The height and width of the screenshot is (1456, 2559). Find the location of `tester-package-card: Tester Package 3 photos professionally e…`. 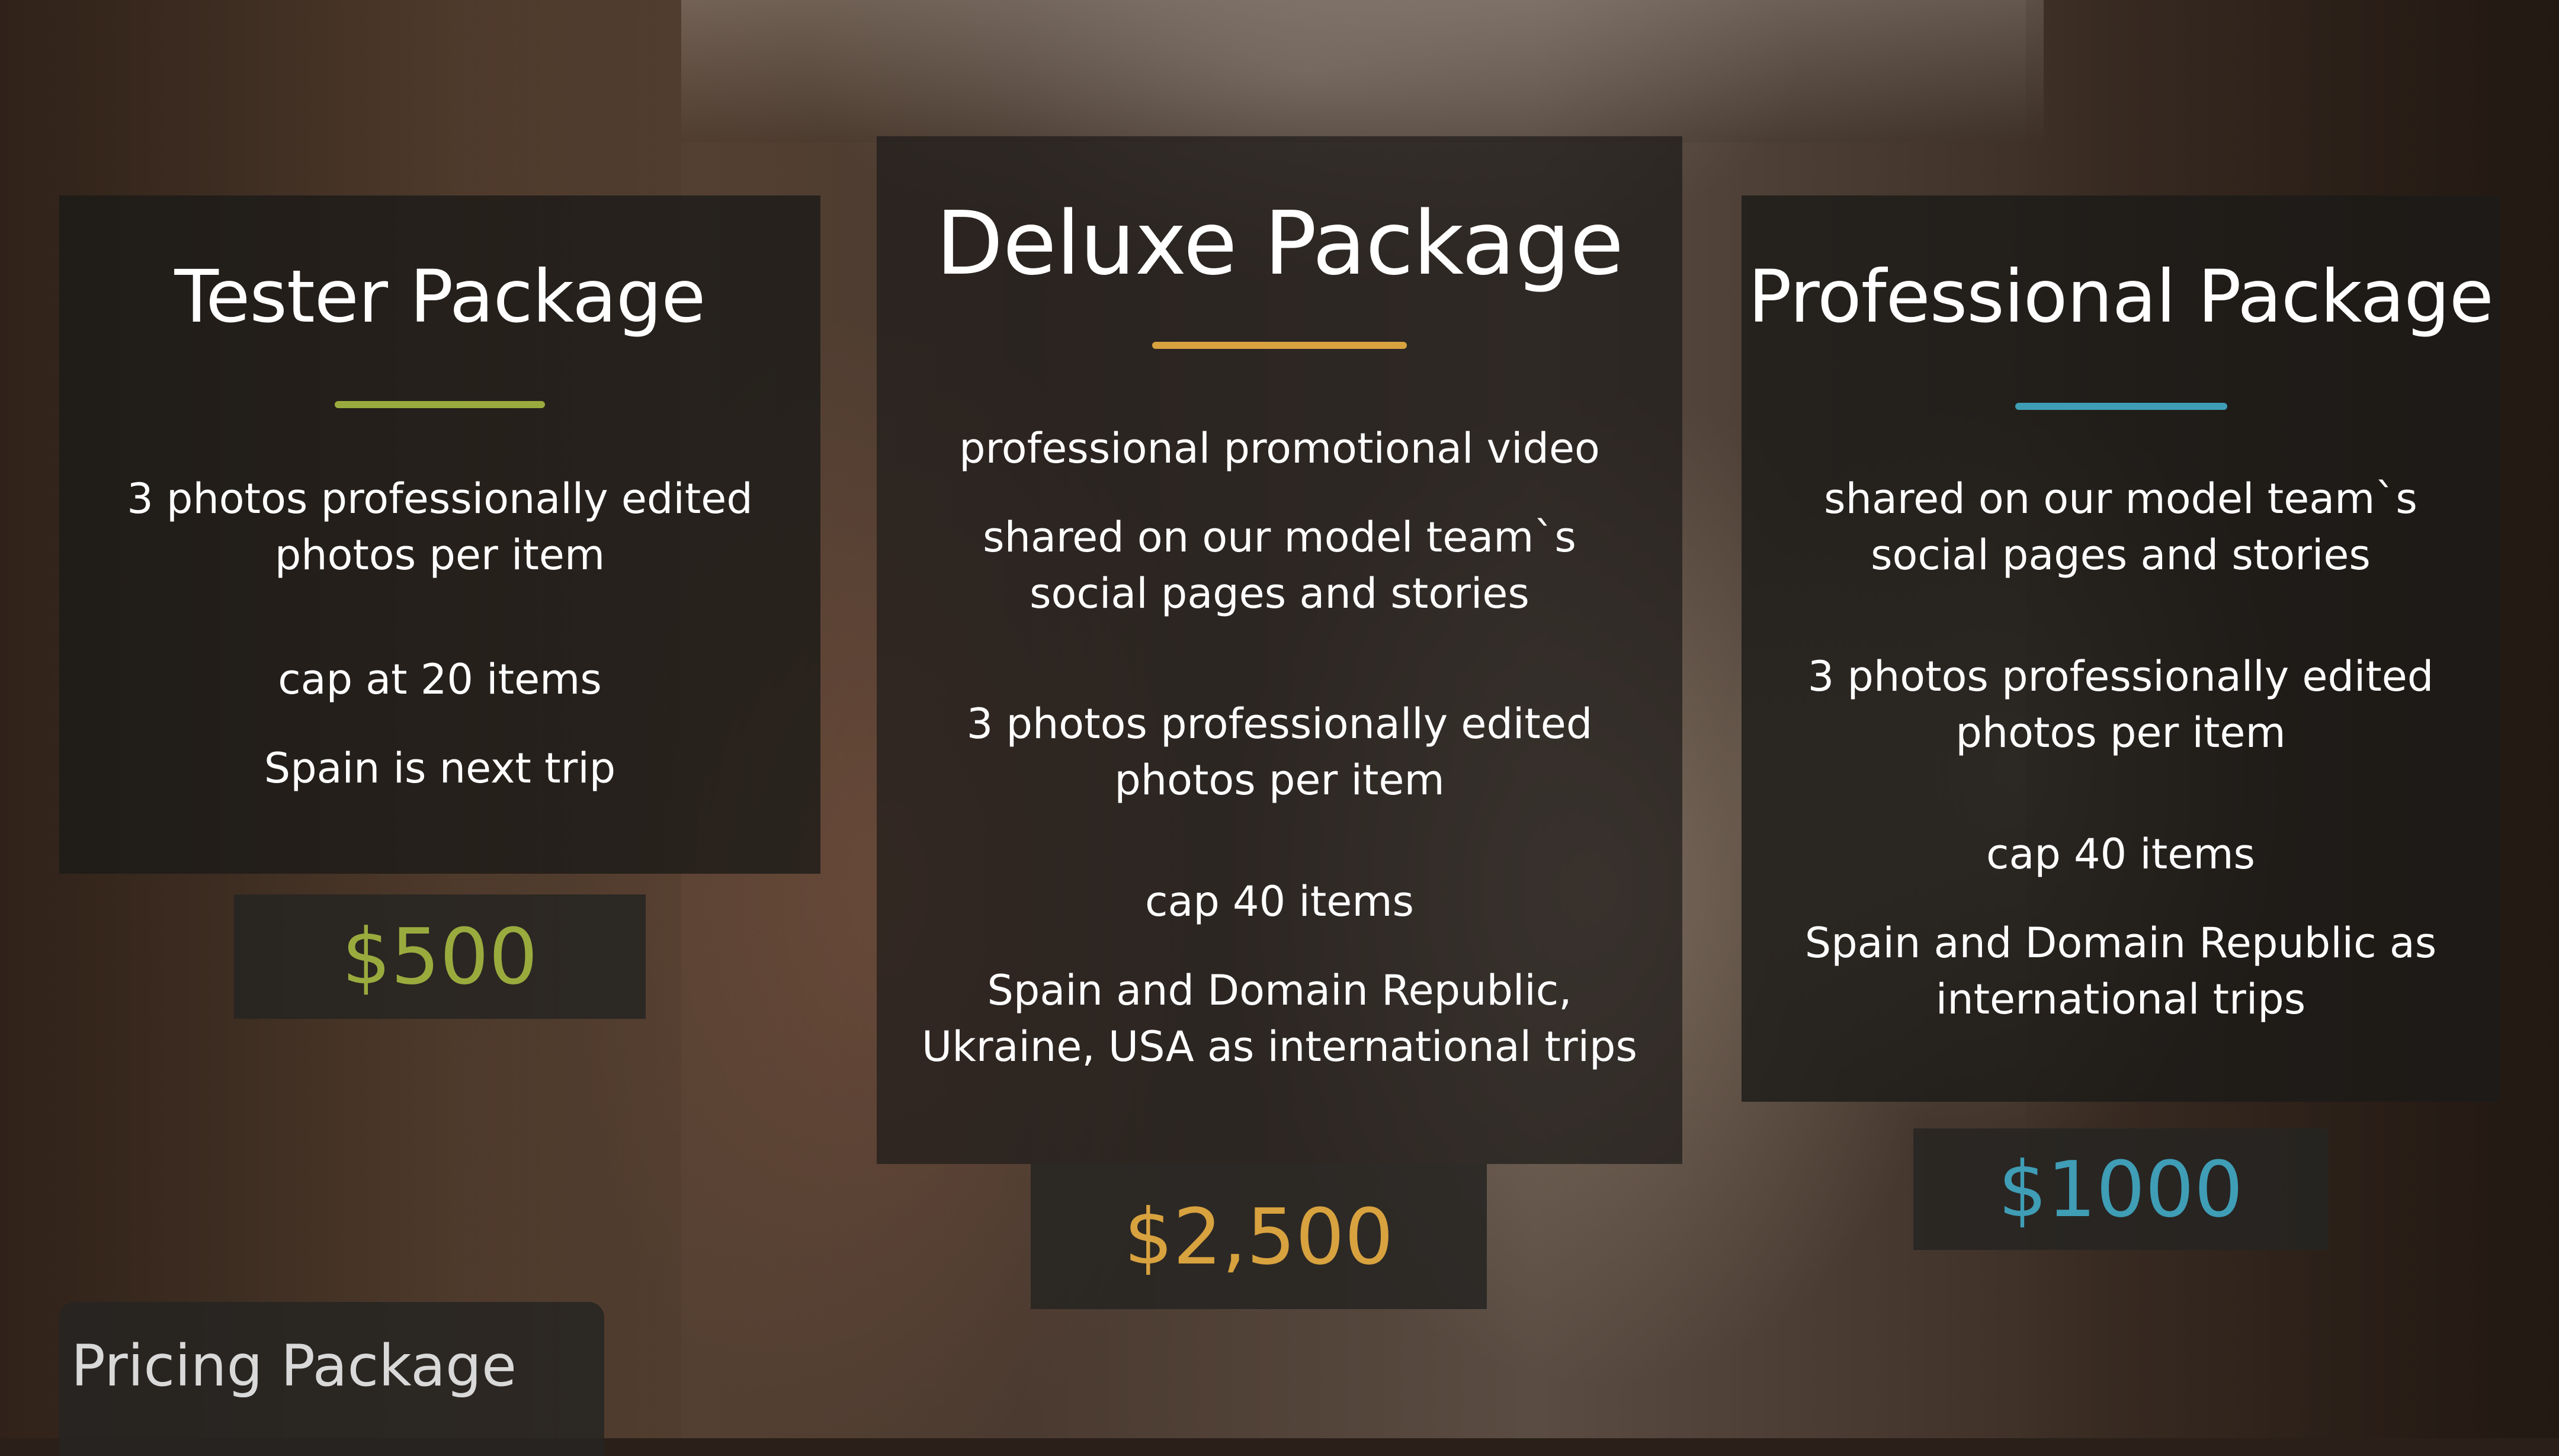

tester-package-card: Tester Package 3 photos professionally e… is located at coordinates (439, 534).